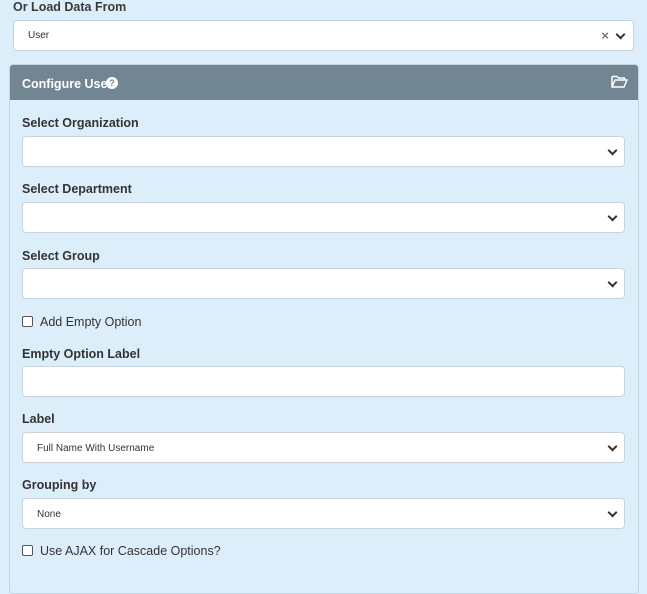  I want to click on clear-selection-icon: ×, so click(605, 35).